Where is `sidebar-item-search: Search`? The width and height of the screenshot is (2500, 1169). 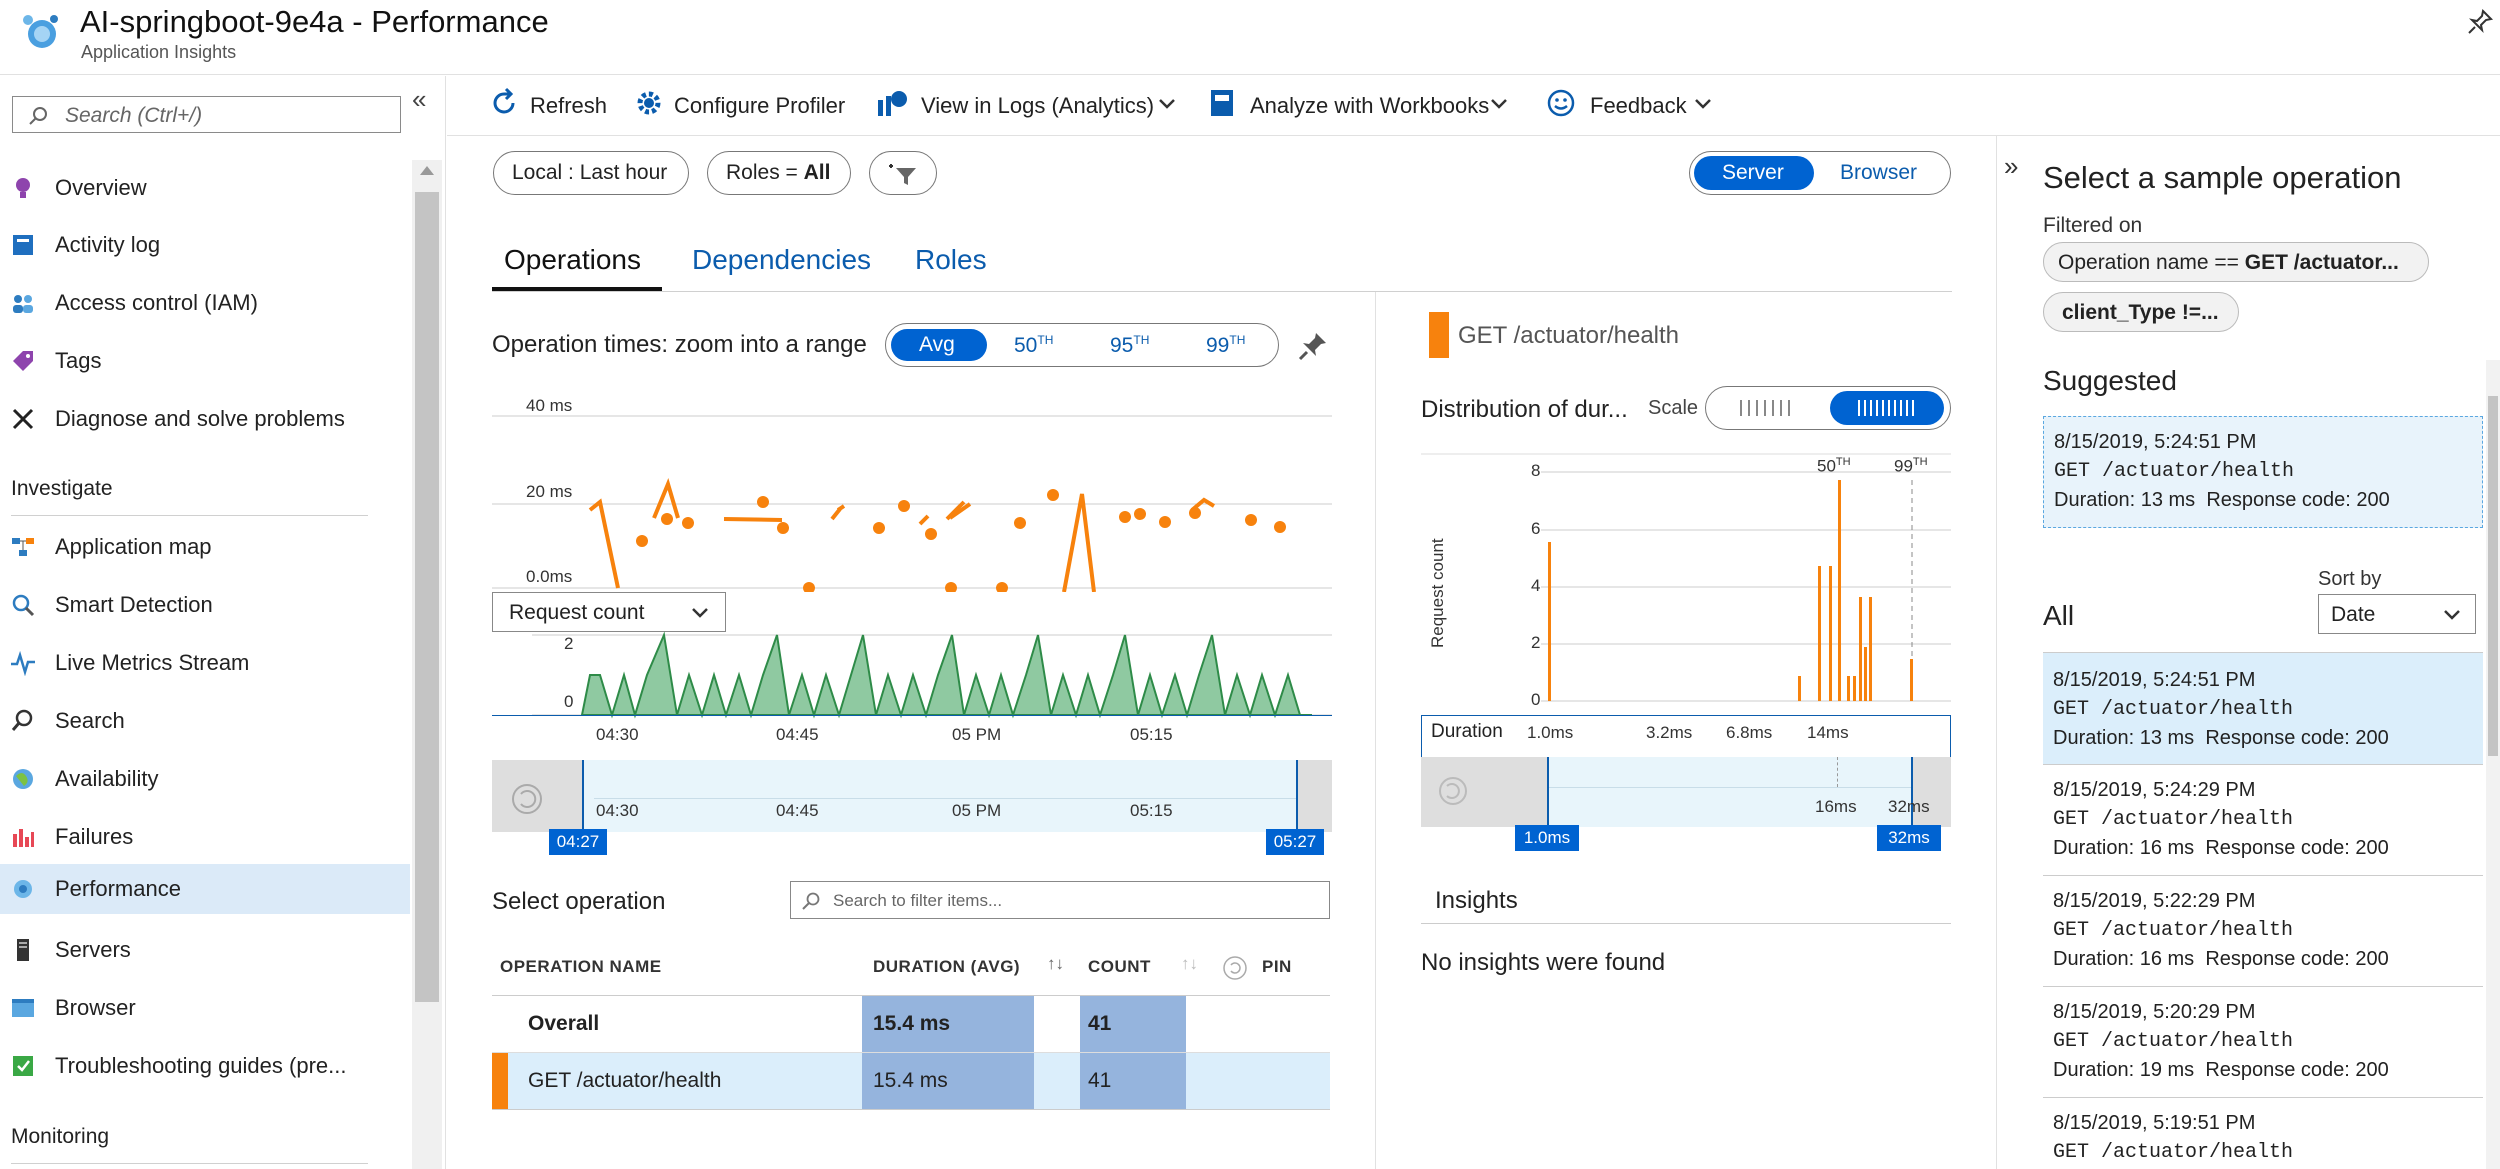
sidebar-item-search: Search is located at coordinates (205, 721).